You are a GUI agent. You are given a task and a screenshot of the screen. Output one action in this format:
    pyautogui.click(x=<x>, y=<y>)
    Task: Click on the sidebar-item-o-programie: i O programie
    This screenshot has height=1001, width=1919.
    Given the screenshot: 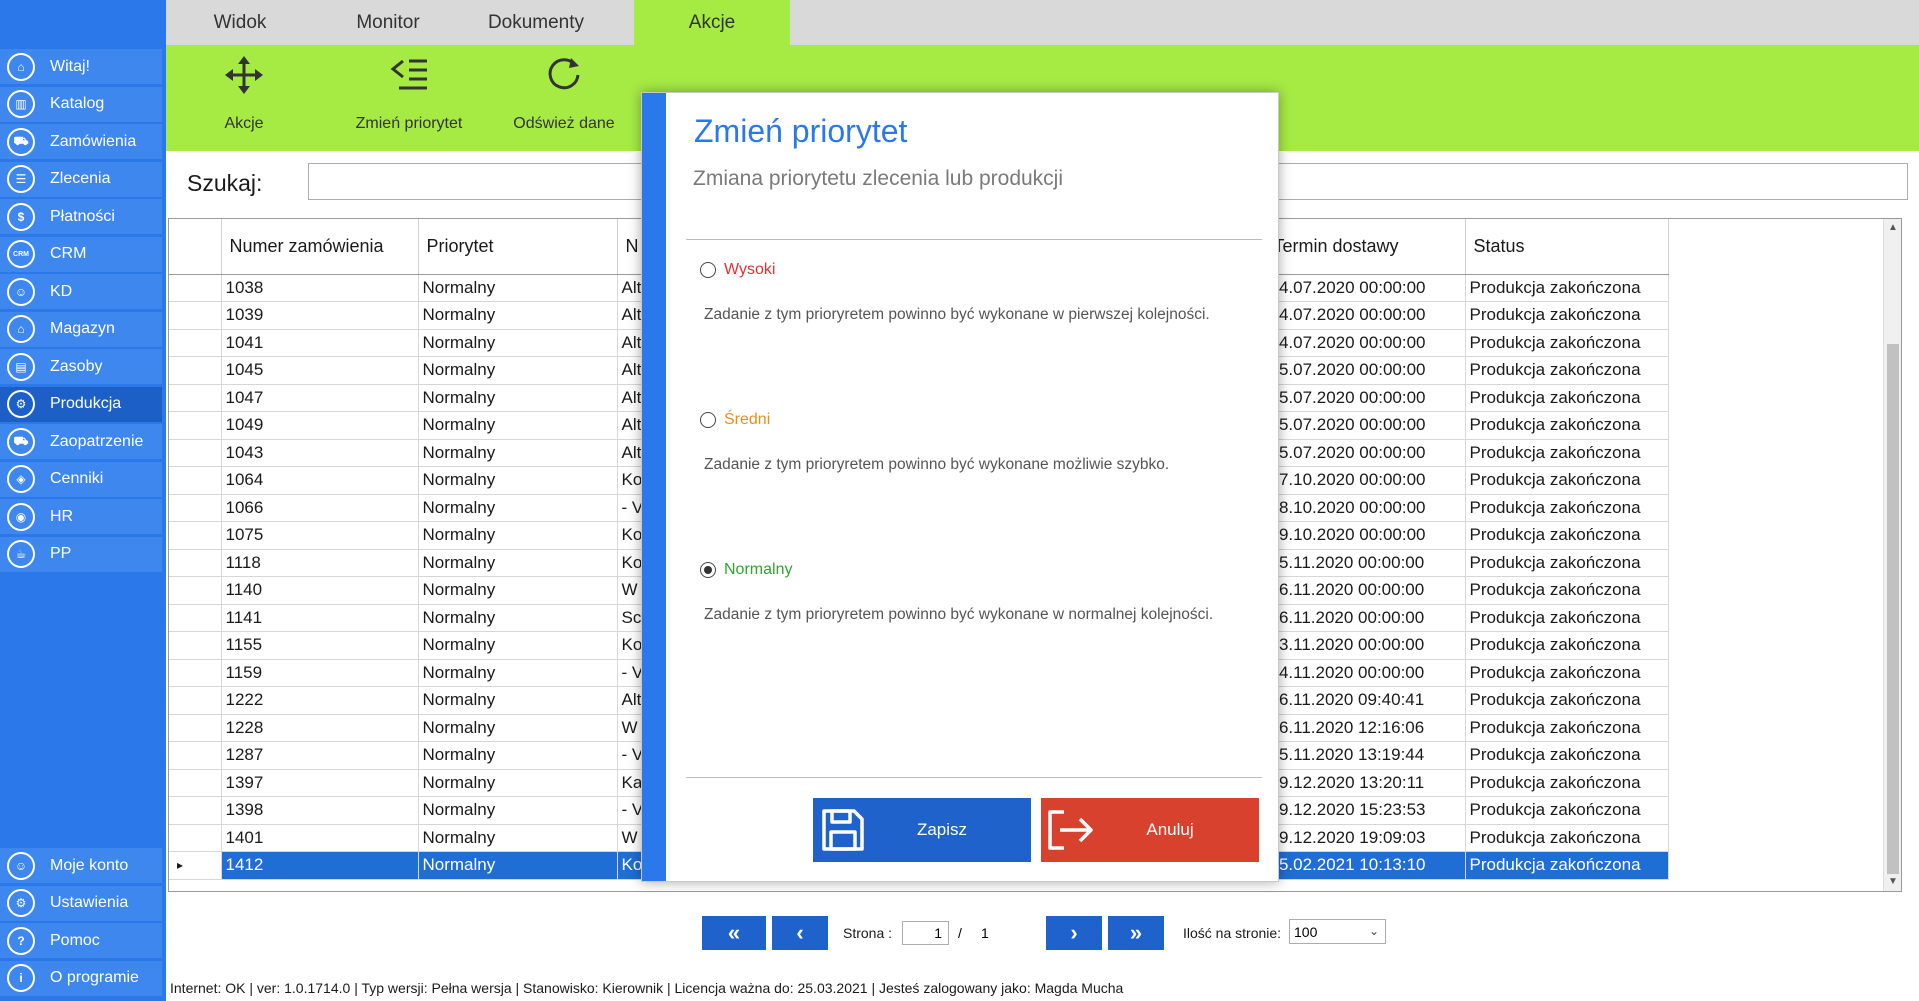 What is the action you would take?
    pyautogui.click(x=81, y=978)
    